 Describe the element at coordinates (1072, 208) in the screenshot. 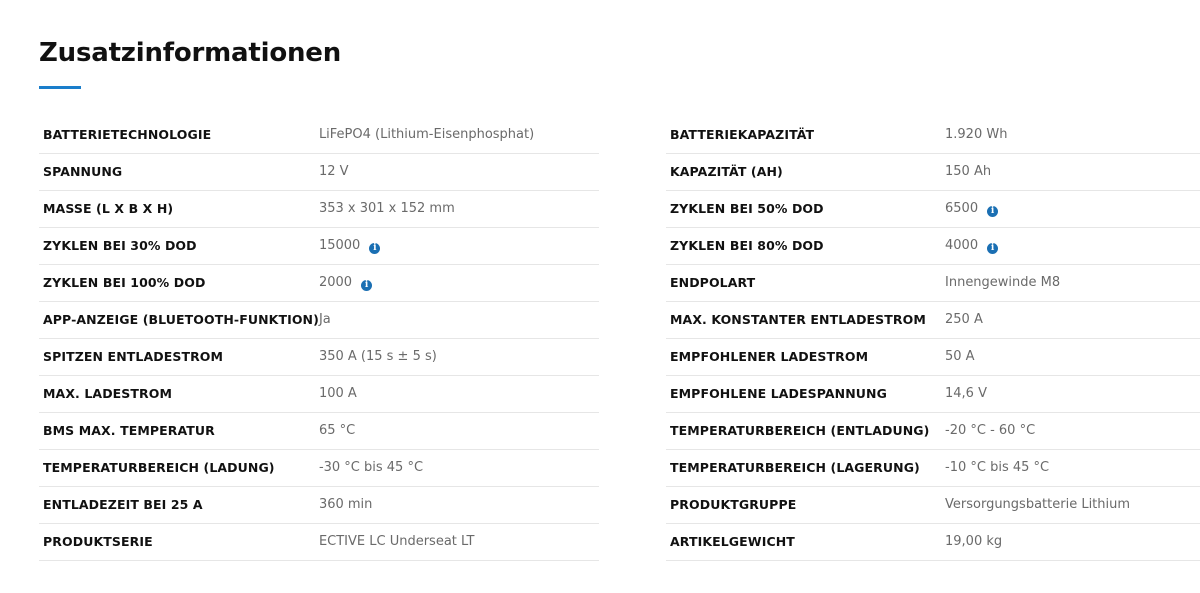

I see `spec-value-cell: 6500 i` at that location.